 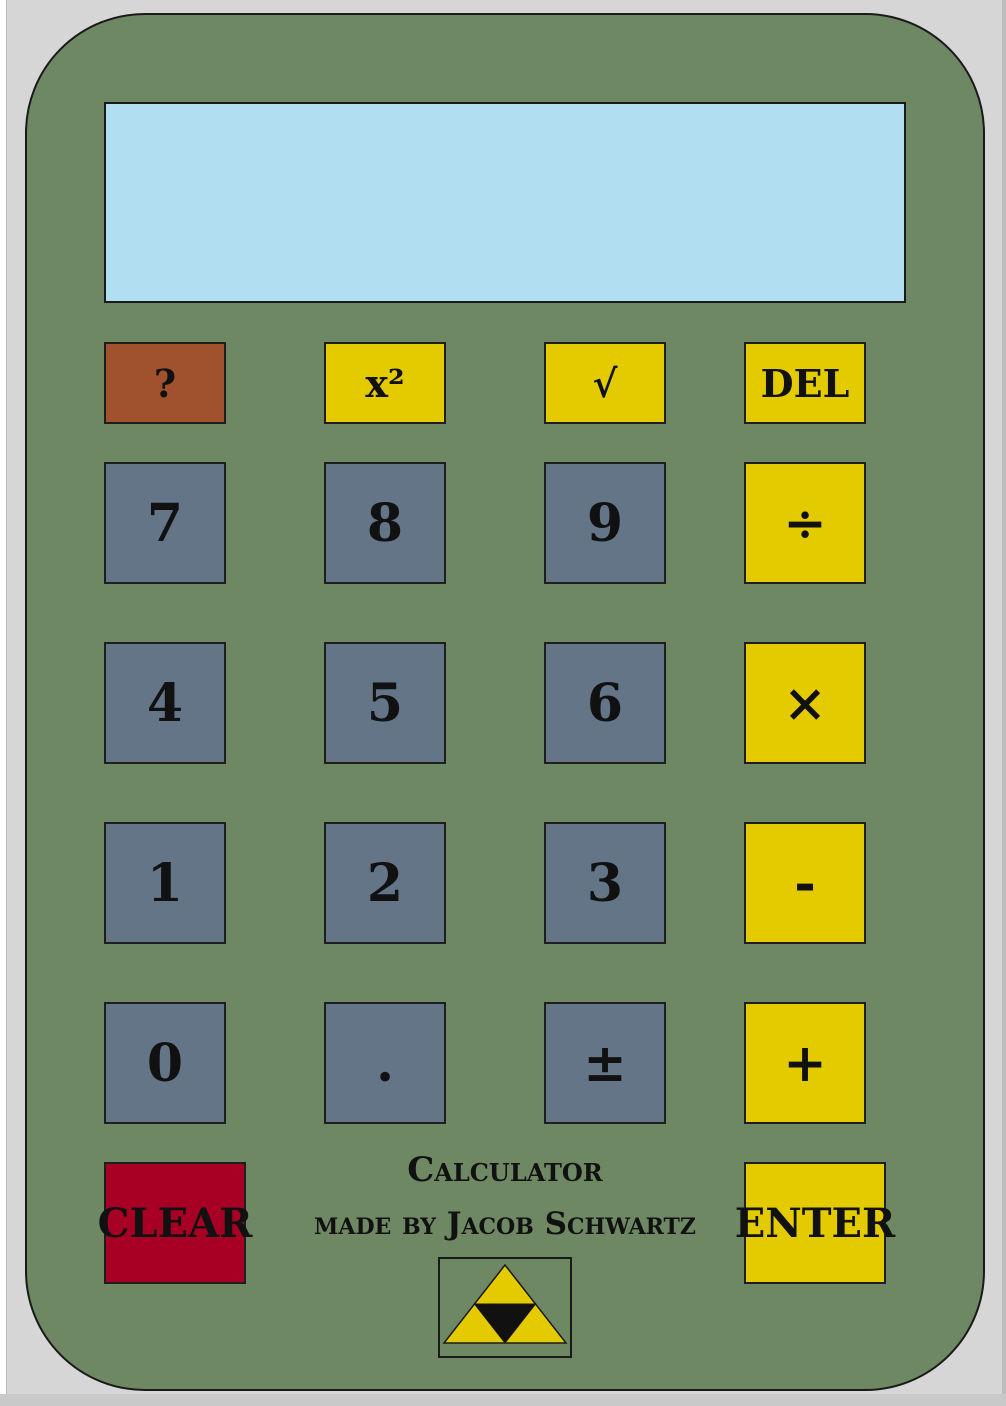 What do you see at coordinates (505, 1170) in the screenshot?
I see `calculator-title: Calculator` at bounding box center [505, 1170].